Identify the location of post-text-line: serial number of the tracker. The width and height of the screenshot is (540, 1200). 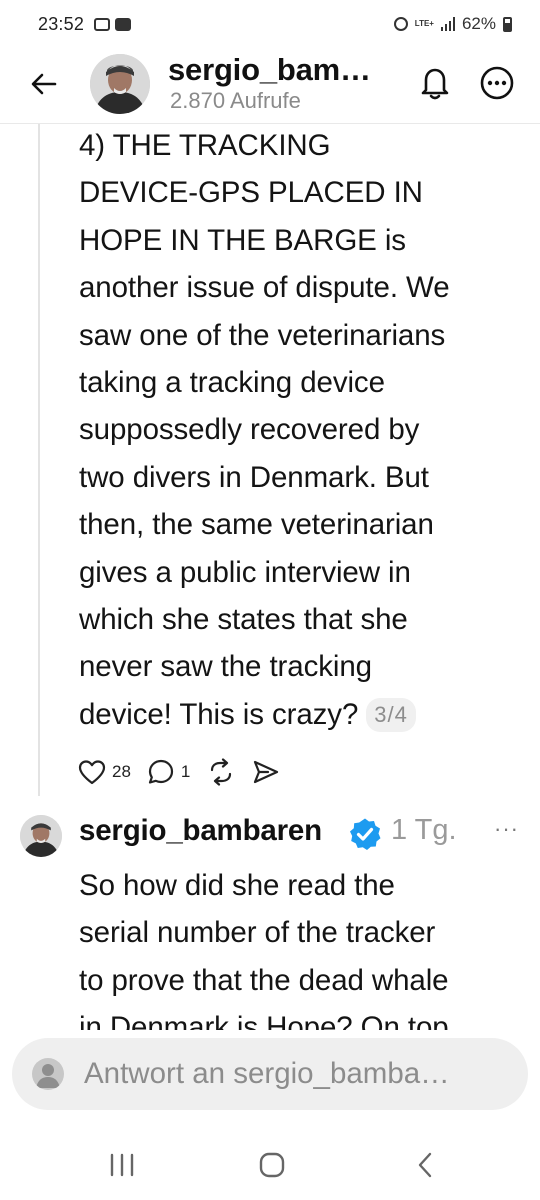
(257, 933).